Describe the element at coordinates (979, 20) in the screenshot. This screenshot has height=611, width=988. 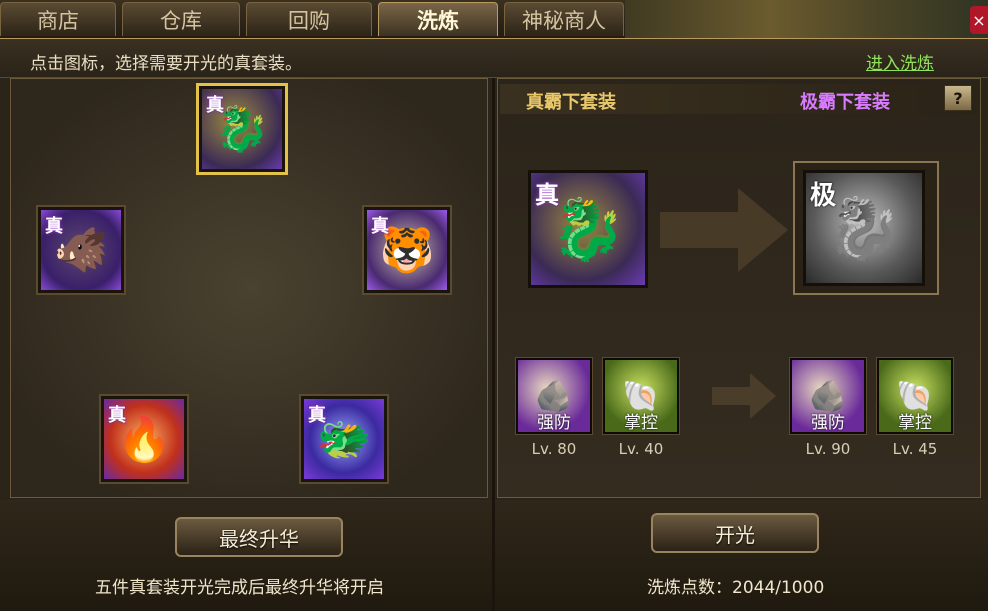
I see `close-icon: ×` at that location.